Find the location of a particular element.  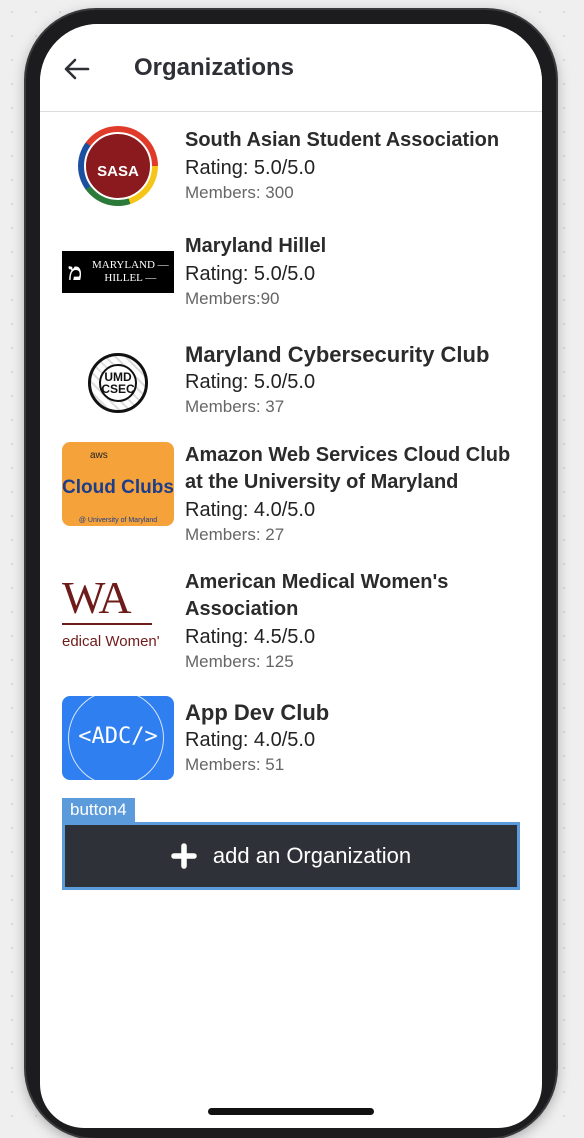

add-organization-button: add an Organization is located at coordinates (291, 856).